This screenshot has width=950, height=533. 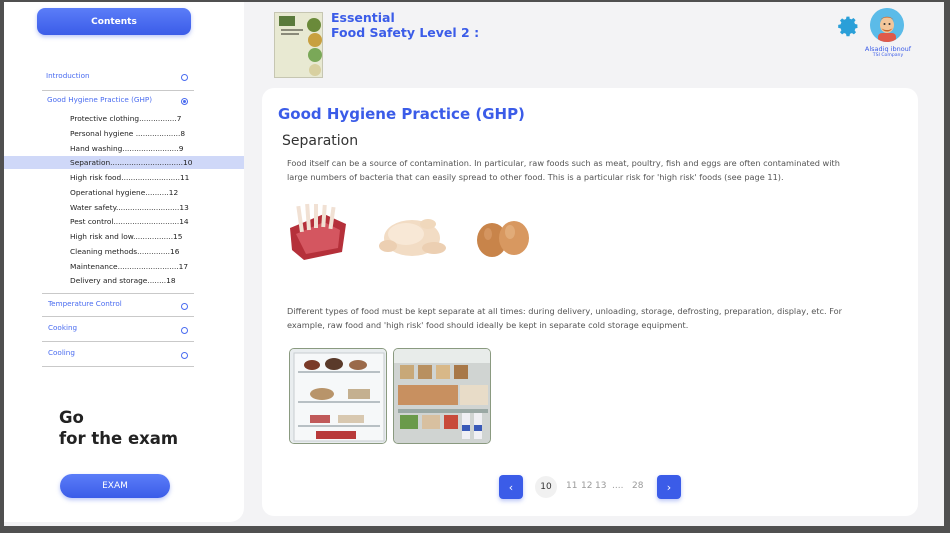 I want to click on subitem-personal-hygiene: Personal hygiene ...................8, so click(x=124, y=133).